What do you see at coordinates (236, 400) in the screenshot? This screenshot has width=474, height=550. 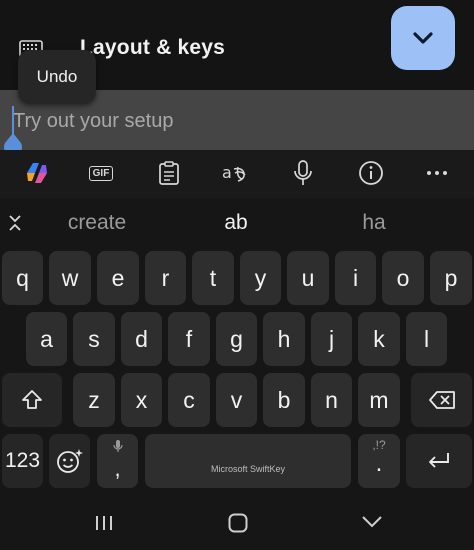 I see `key-v: v` at bounding box center [236, 400].